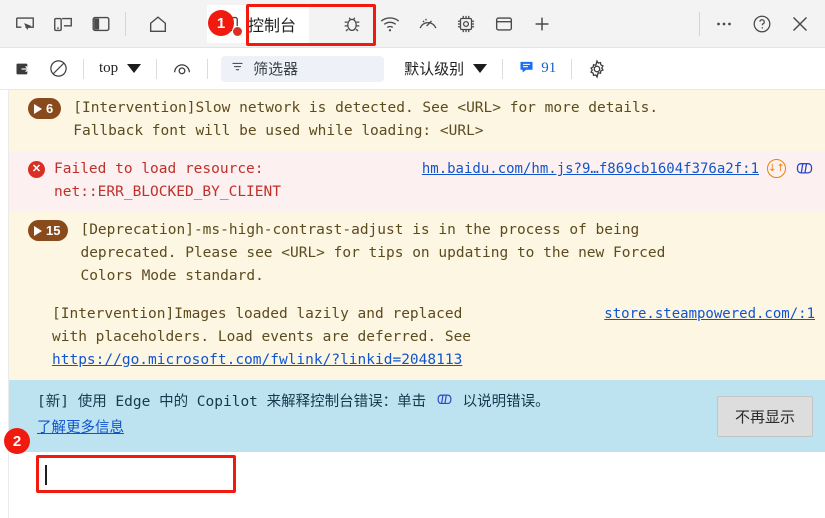  I want to click on console-error-badge, so click(237, 31).